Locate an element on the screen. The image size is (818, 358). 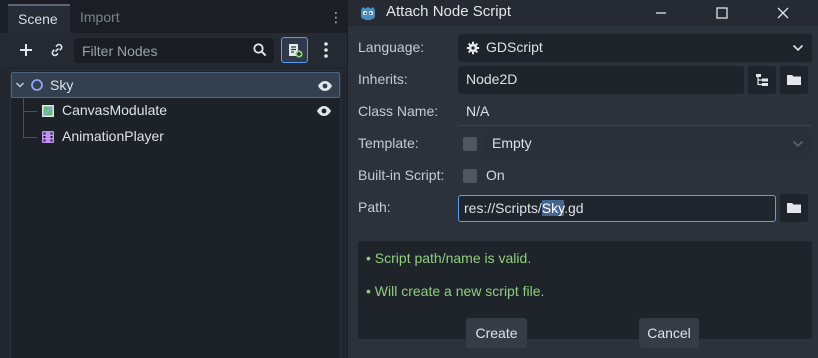
godot-logo-icon is located at coordinates (368, 13).